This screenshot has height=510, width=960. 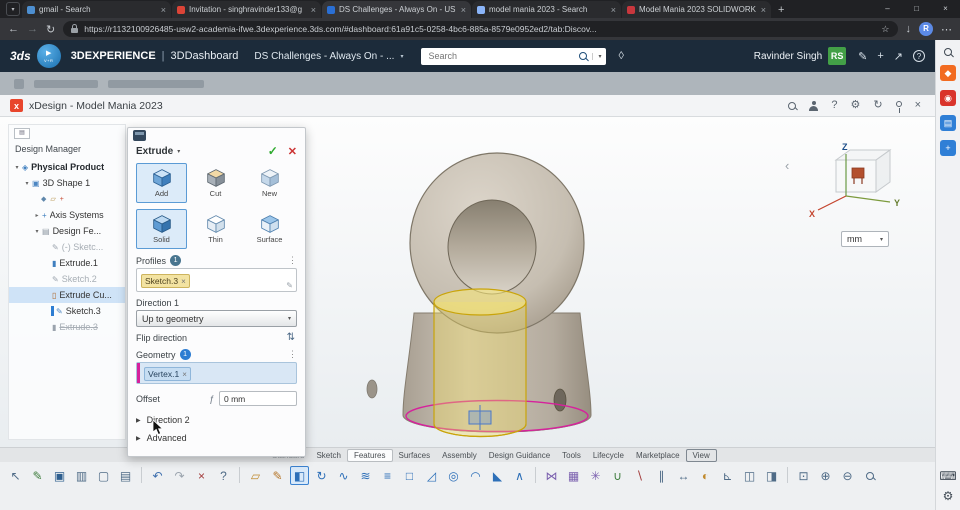 I want to click on copy-icon: ▢, so click(x=103, y=475).